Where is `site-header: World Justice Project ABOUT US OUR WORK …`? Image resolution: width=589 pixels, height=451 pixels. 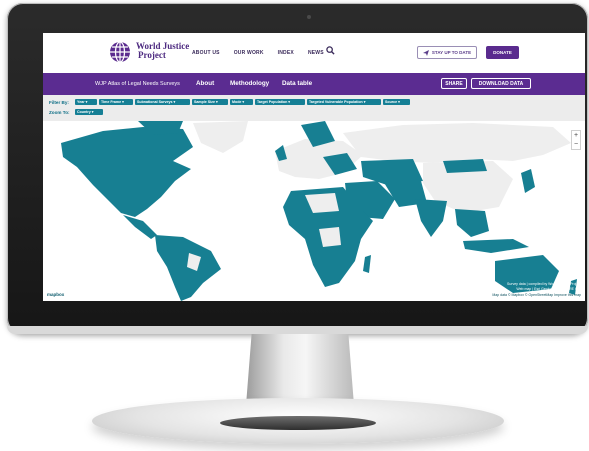
site-header: World Justice Project ABOUT US OUR WORK … is located at coordinates (314, 53).